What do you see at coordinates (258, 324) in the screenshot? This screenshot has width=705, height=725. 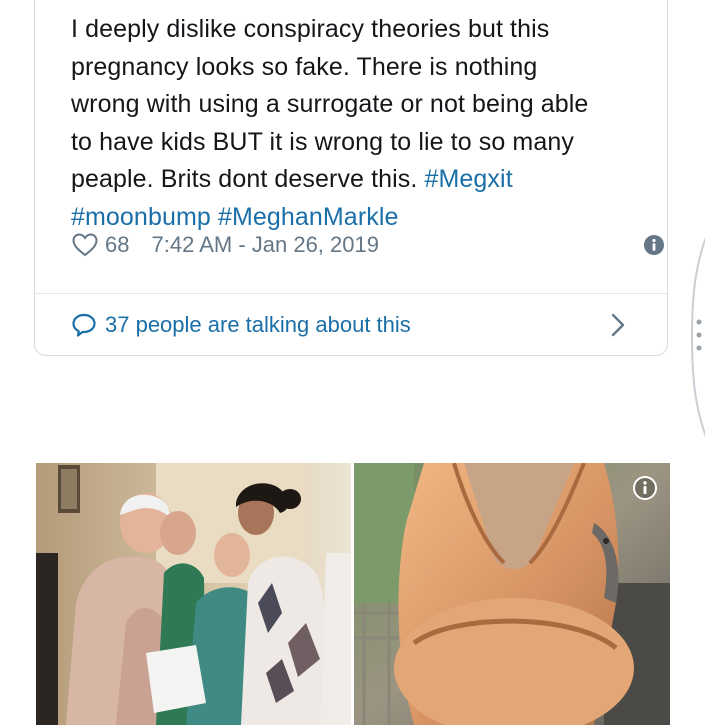 I see `talking-label: 37 people are talking about this` at bounding box center [258, 324].